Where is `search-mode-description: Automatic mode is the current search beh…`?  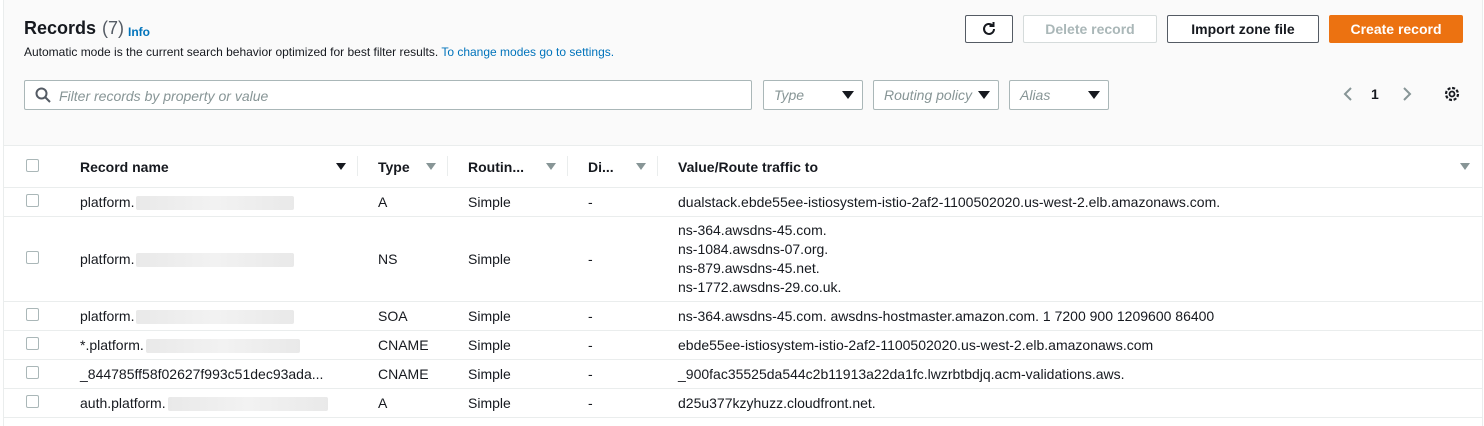 search-mode-description: Automatic mode is the current search beh… is located at coordinates (319, 52).